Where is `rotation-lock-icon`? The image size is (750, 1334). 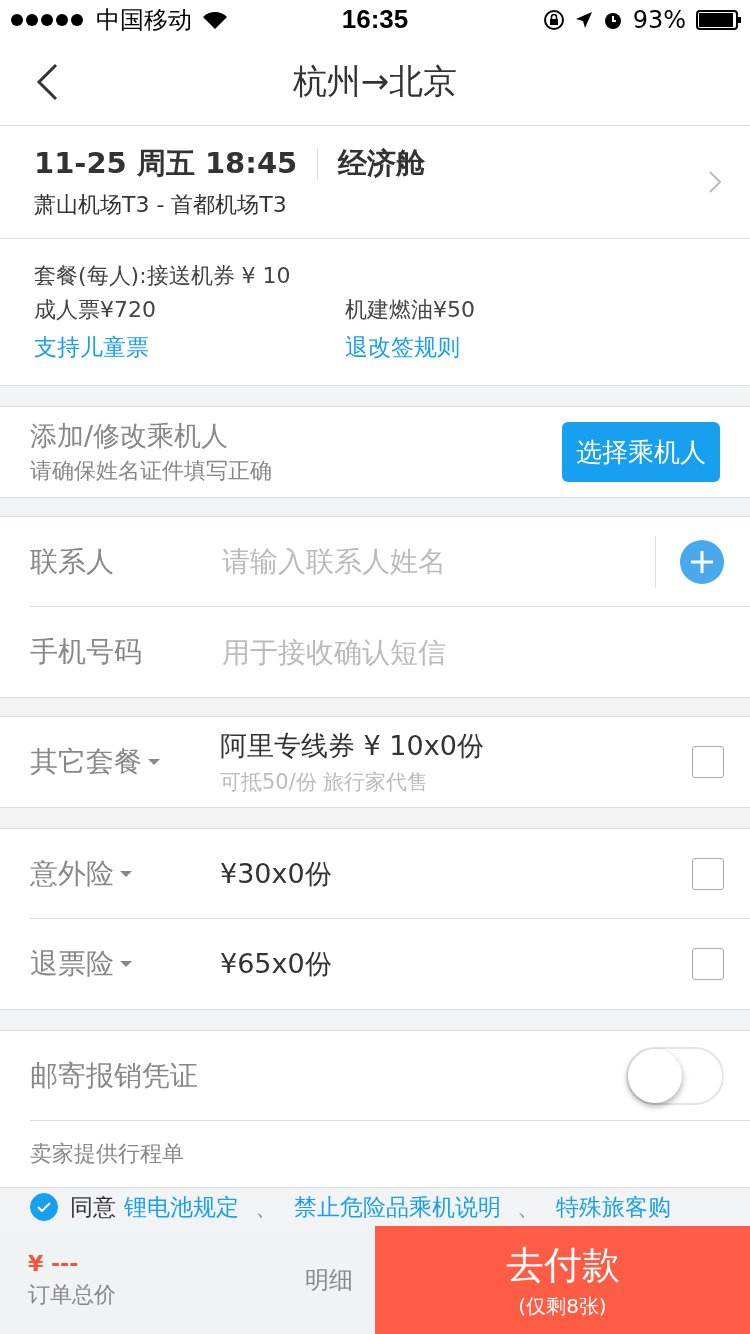
rotation-lock-icon is located at coordinates (553, 19).